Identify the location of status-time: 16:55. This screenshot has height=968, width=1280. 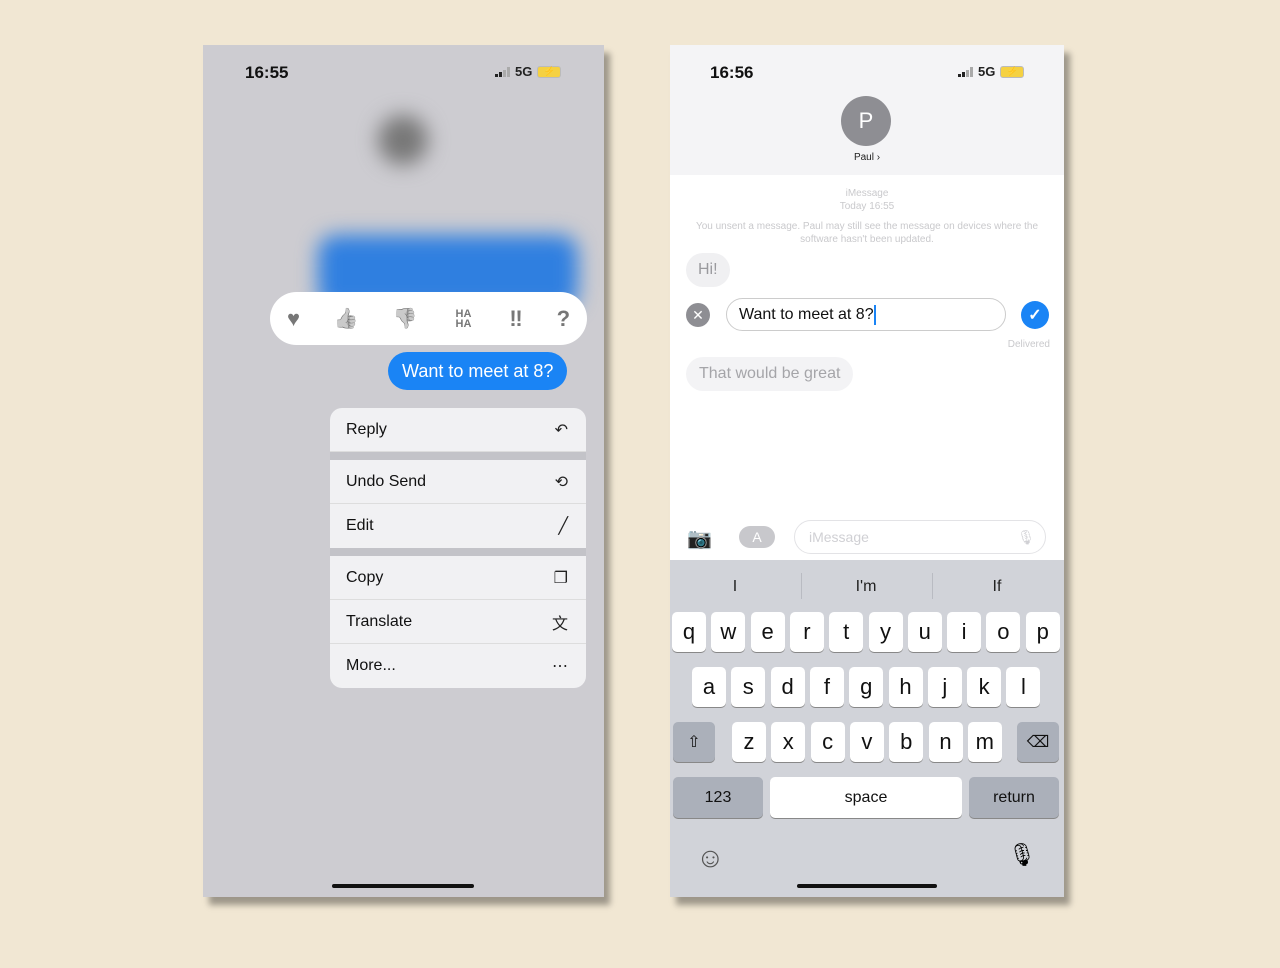
(267, 72).